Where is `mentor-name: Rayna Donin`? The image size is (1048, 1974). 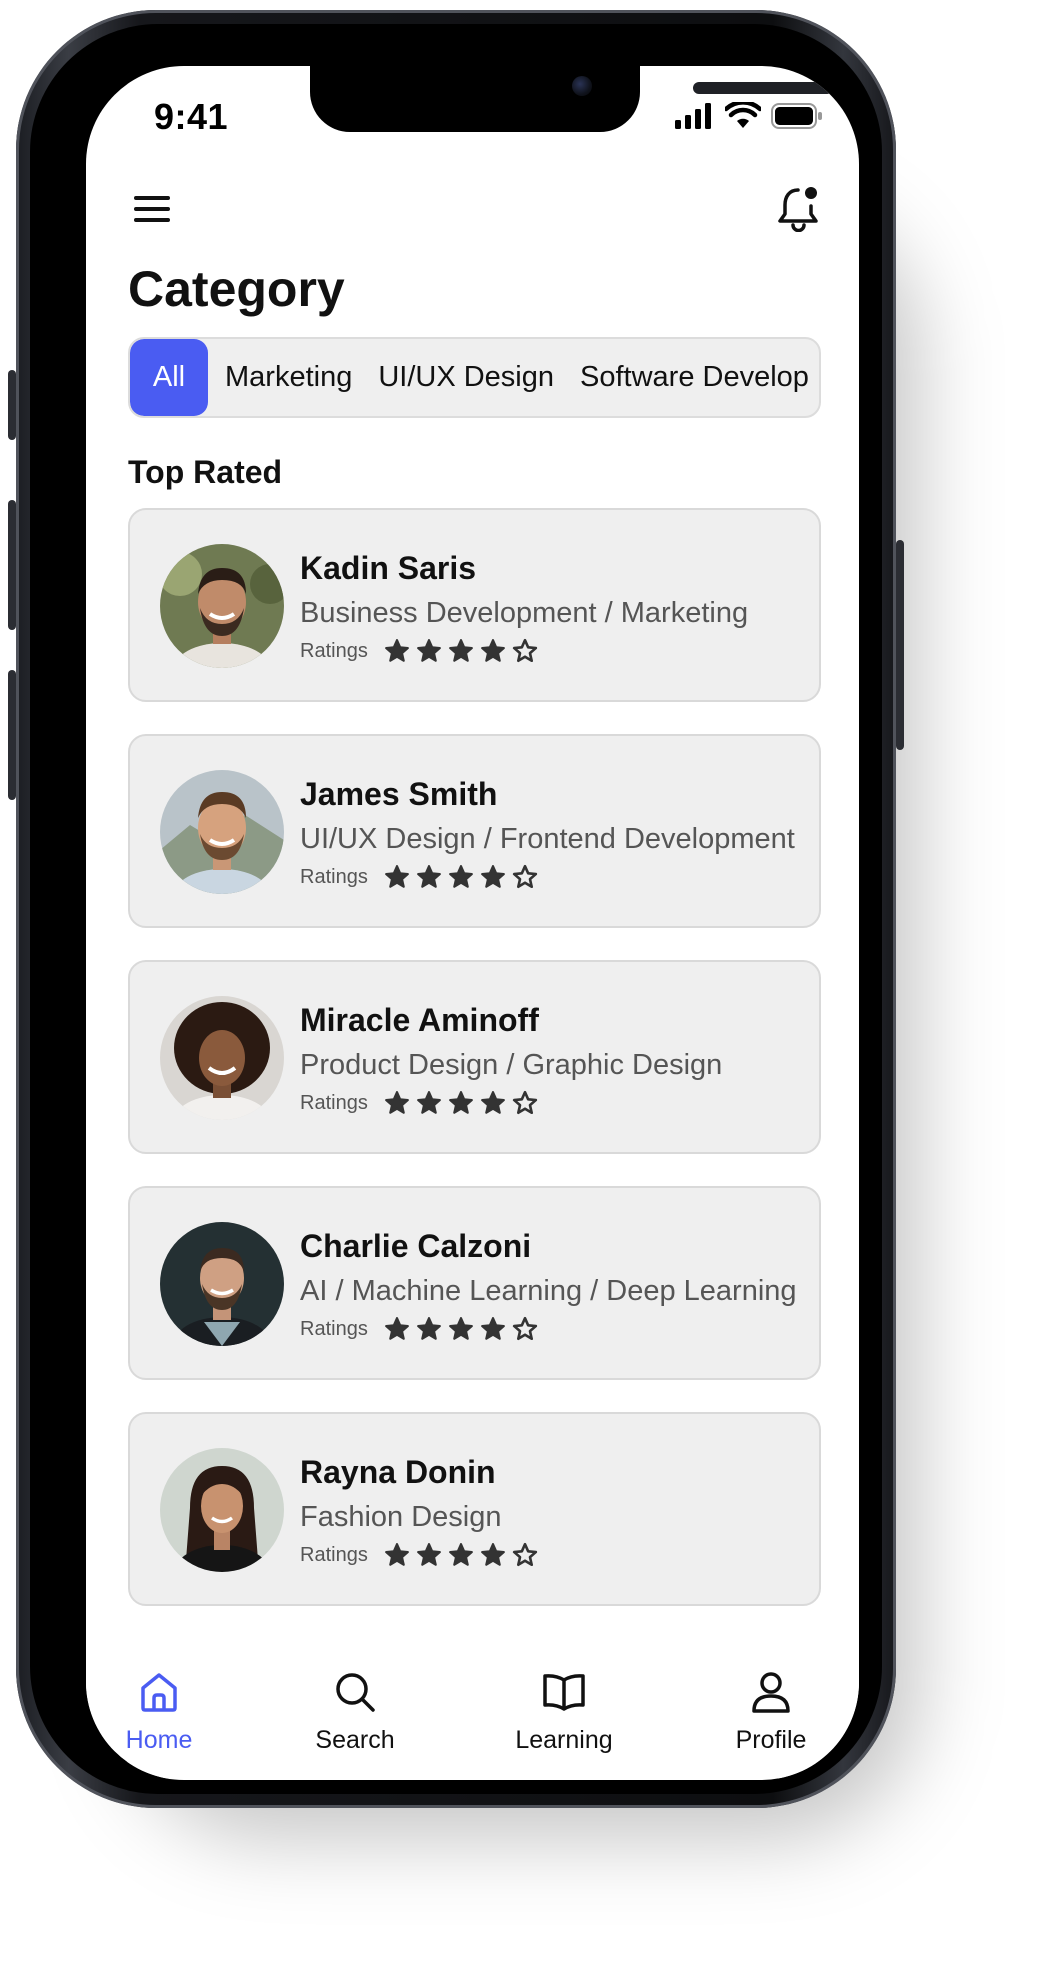 mentor-name: Rayna Donin is located at coordinates (398, 1472).